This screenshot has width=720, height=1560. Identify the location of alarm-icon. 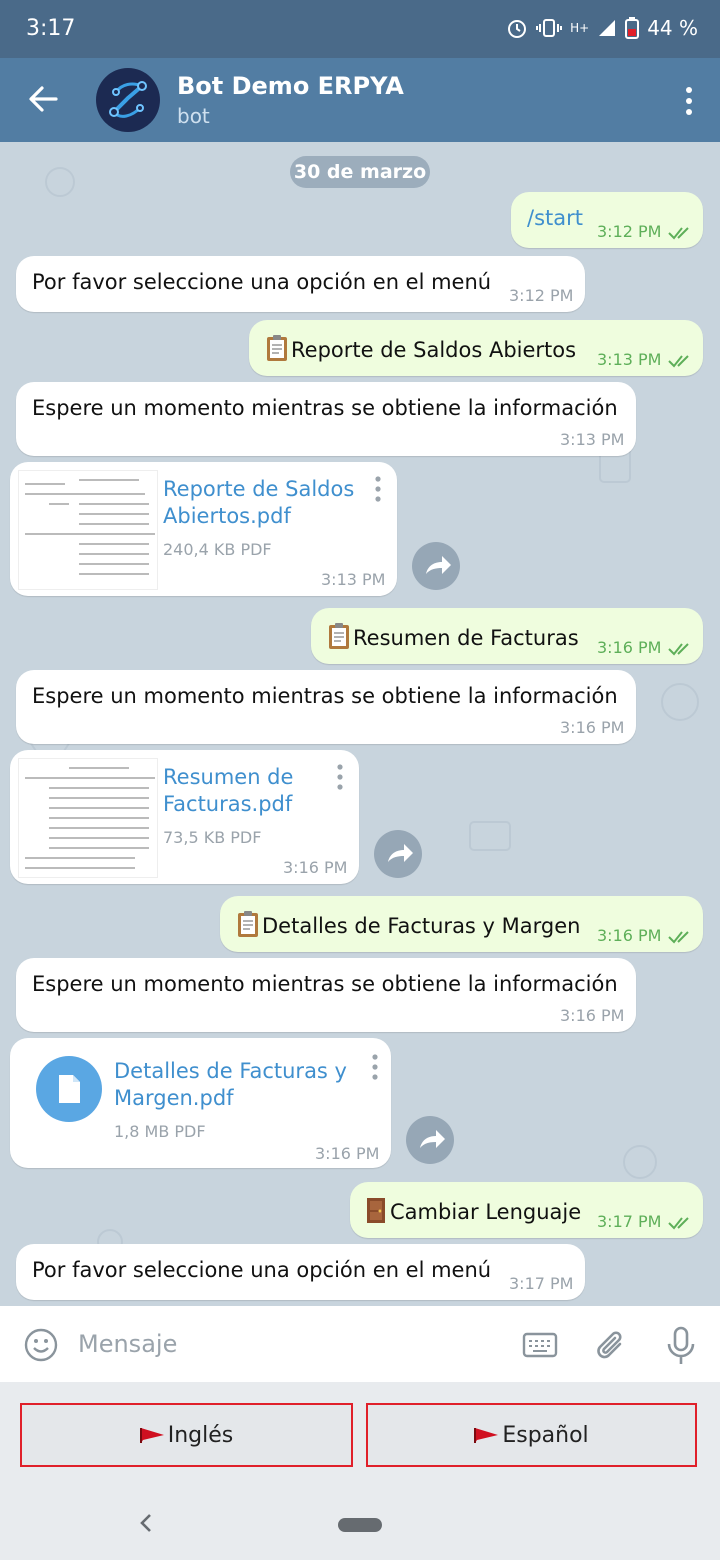
(517, 29).